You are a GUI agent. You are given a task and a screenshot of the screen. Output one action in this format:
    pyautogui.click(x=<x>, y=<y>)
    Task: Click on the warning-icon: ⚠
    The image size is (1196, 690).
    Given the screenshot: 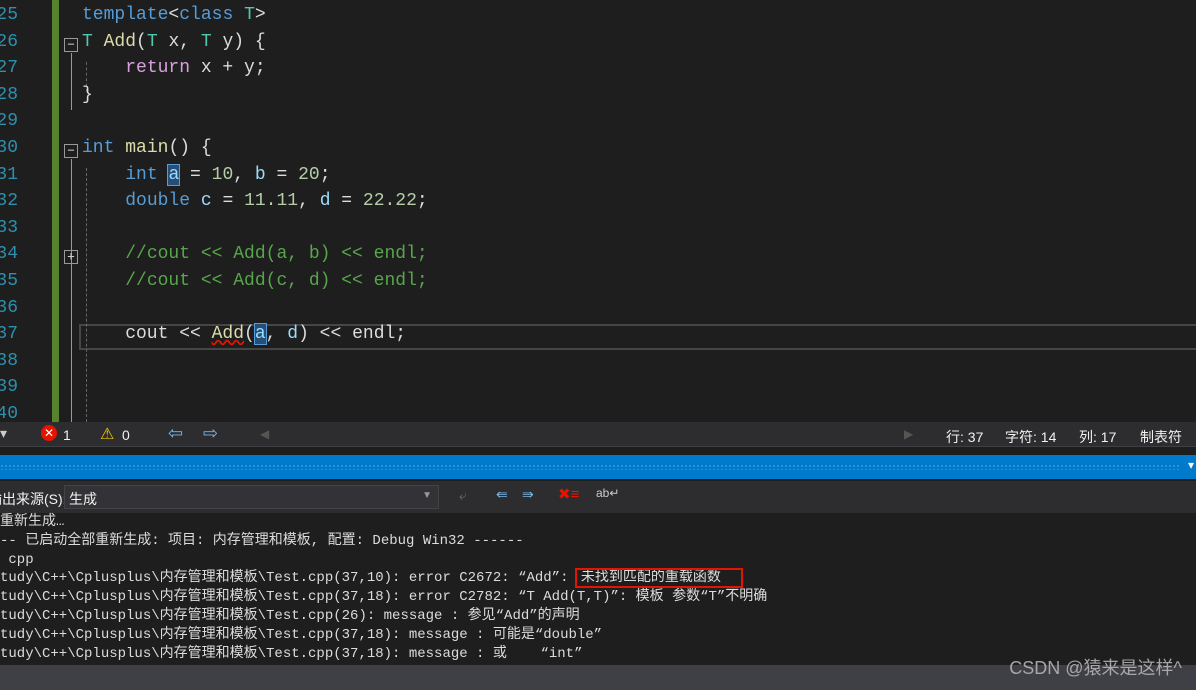 What is the action you would take?
    pyautogui.click(x=107, y=434)
    